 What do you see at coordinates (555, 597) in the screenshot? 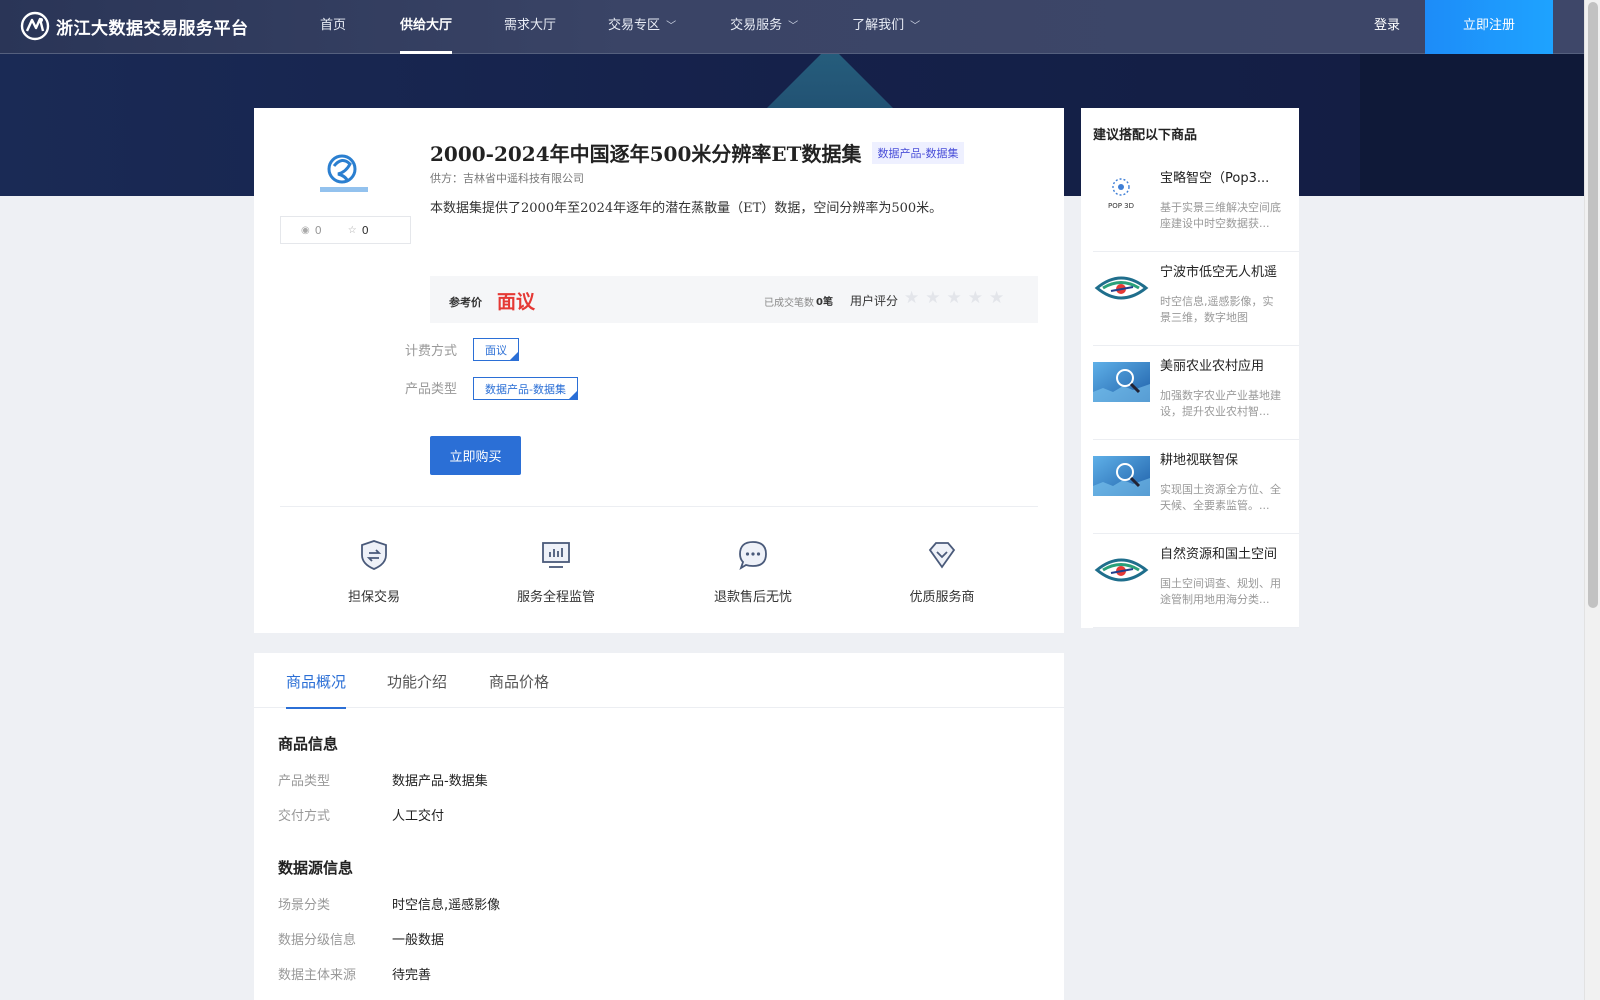
I see `feature-label: 服务全程监管` at bounding box center [555, 597].